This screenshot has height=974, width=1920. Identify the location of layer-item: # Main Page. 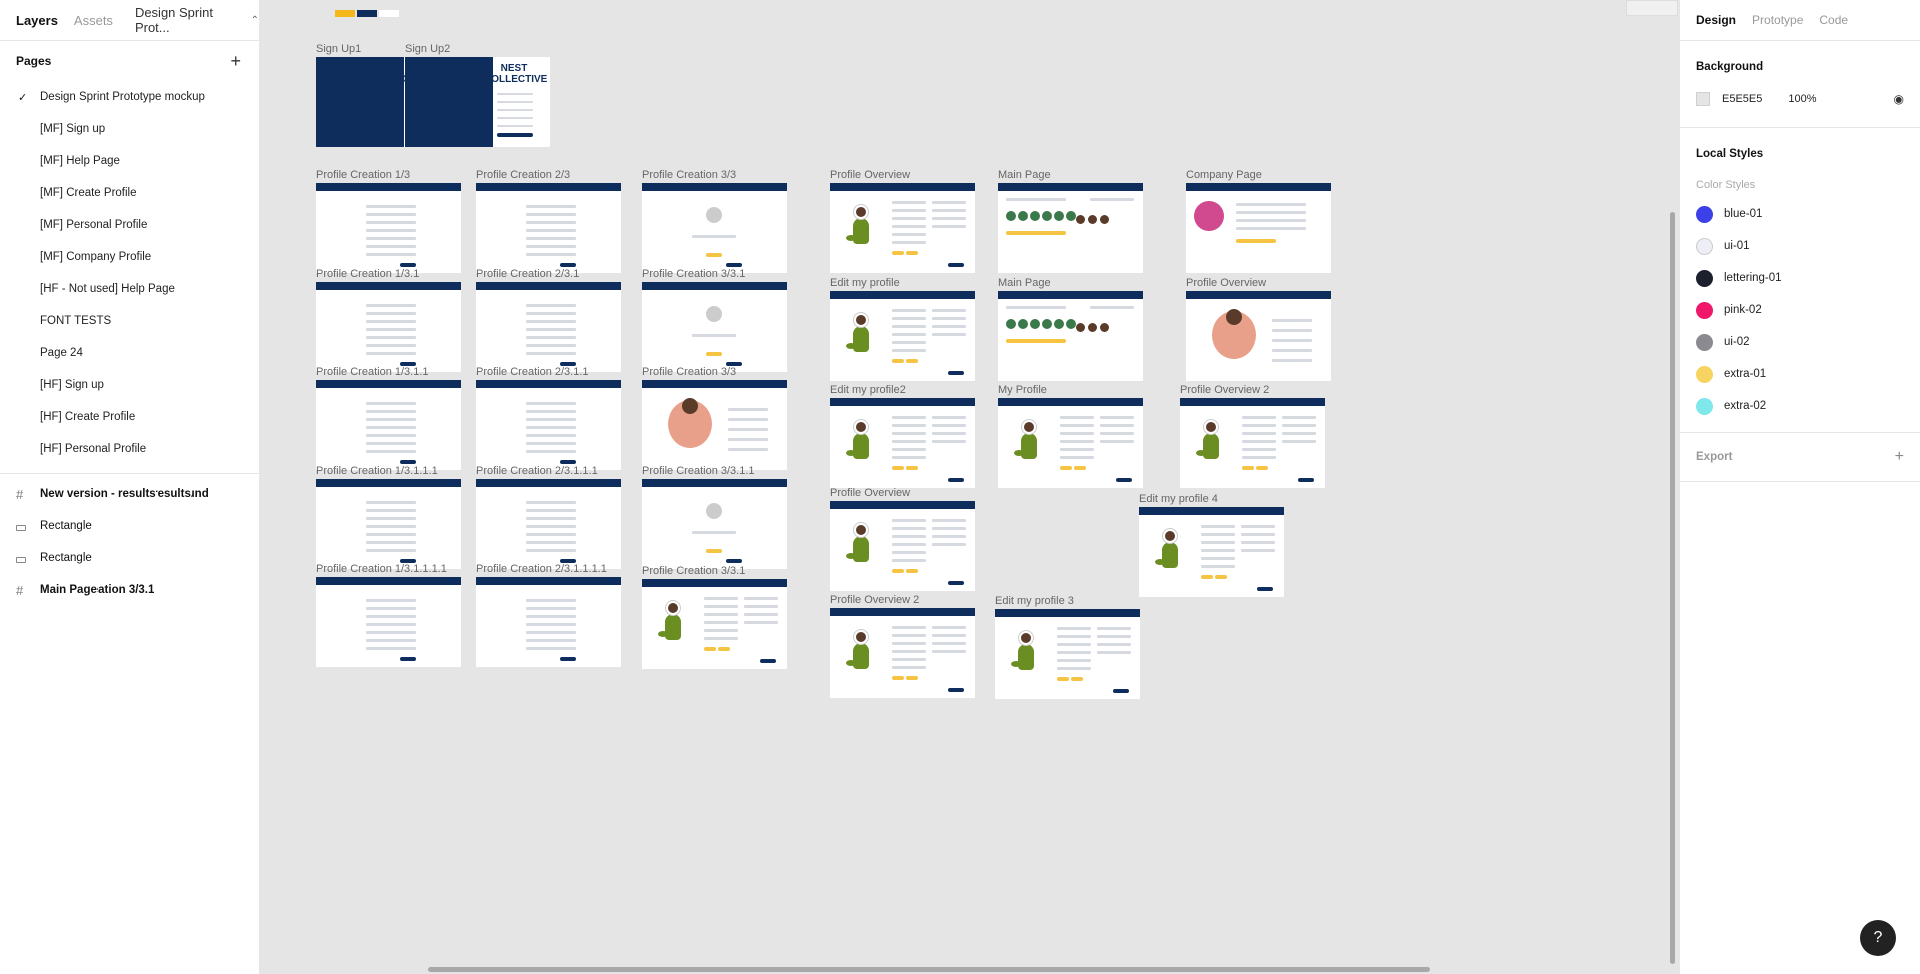
(48, 590).